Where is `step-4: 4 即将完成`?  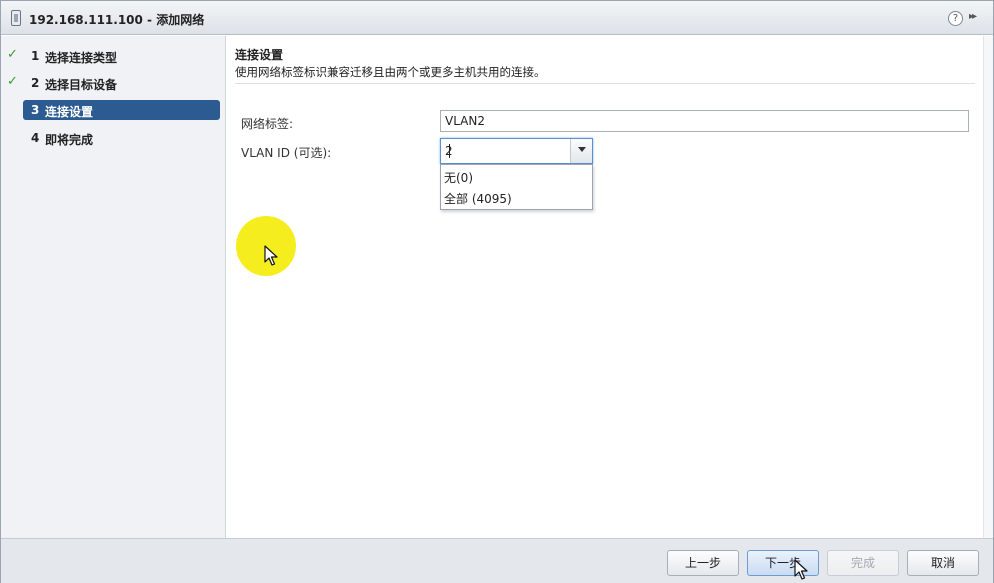 step-4: 4 即将完成 is located at coordinates (113, 138).